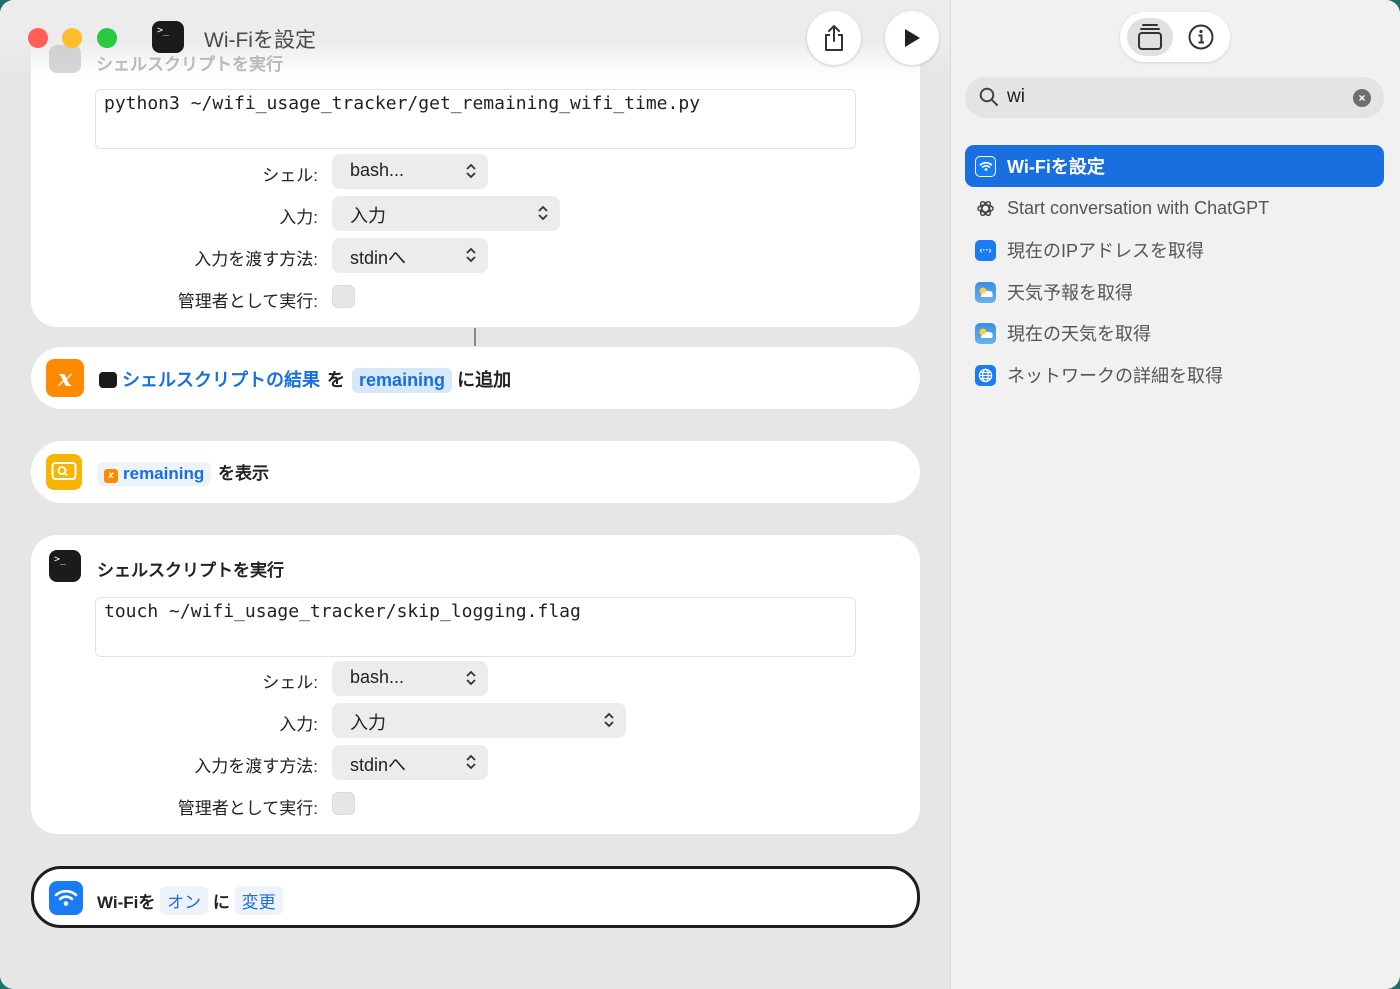 This screenshot has height=989, width=1400. I want to click on clear-search-icon: ×, so click(1362, 98).